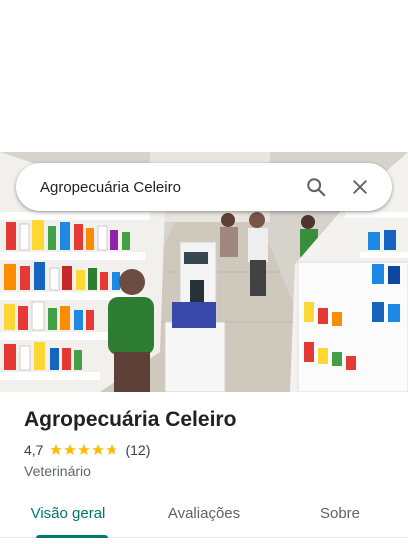 The image size is (408, 544). I want to click on place-title: Agropecuária Celeiro, so click(130, 419).